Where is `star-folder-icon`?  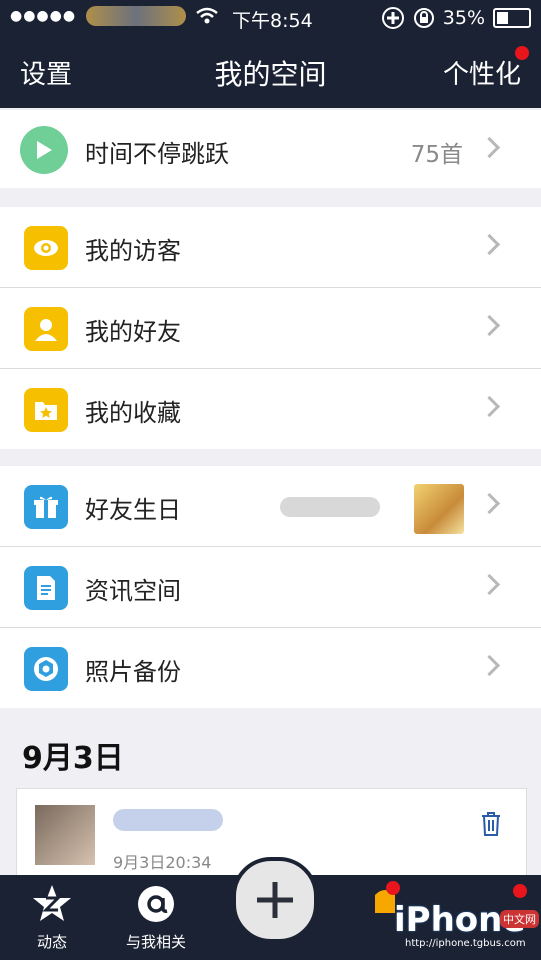 star-folder-icon is located at coordinates (46, 410).